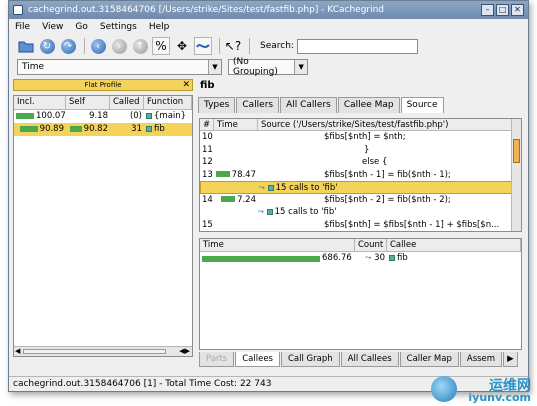 The height and width of the screenshot is (406, 537). What do you see at coordinates (127, 102) in the screenshot?
I see `column-called: Called` at bounding box center [127, 102].